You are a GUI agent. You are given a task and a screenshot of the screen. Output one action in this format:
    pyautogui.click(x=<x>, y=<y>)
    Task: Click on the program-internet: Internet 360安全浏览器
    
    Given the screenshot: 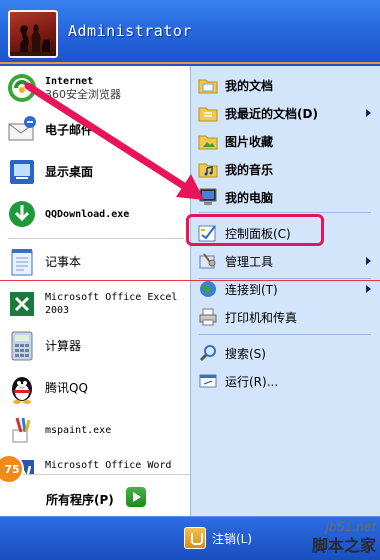 What is the action you would take?
    pyautogui.click(x=96, y=88)
    